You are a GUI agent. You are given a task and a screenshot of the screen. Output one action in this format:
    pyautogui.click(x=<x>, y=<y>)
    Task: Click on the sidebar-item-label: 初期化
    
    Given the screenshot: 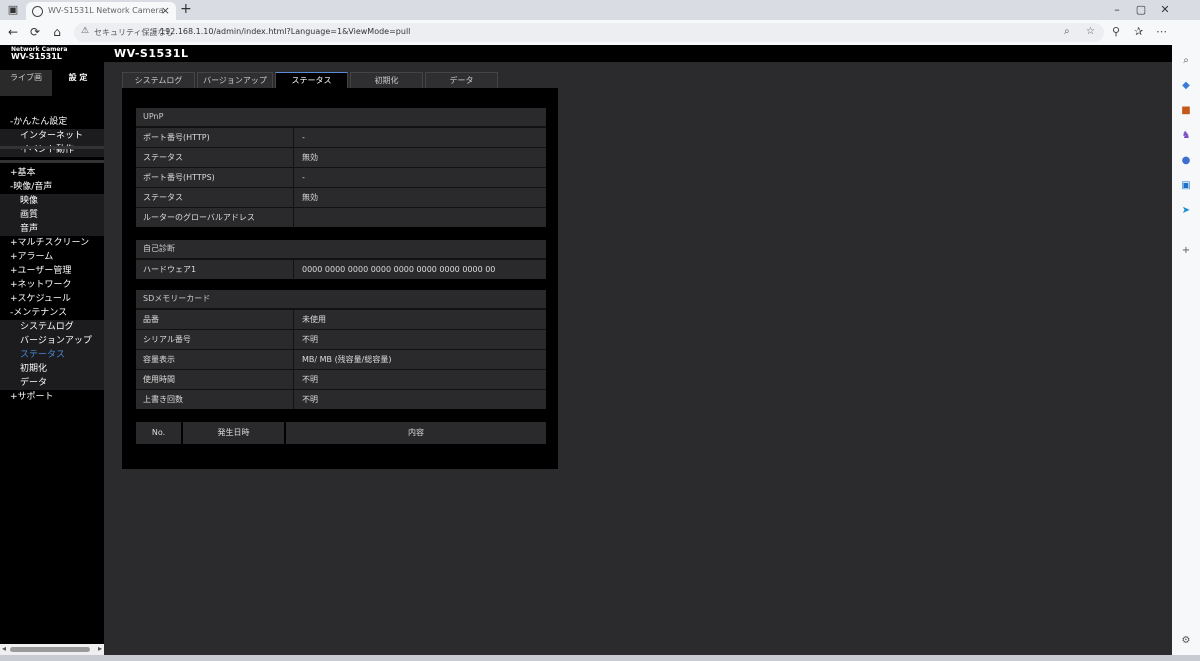 What is the action you would take?
    pyautogui.click(x=34, y=369)
    